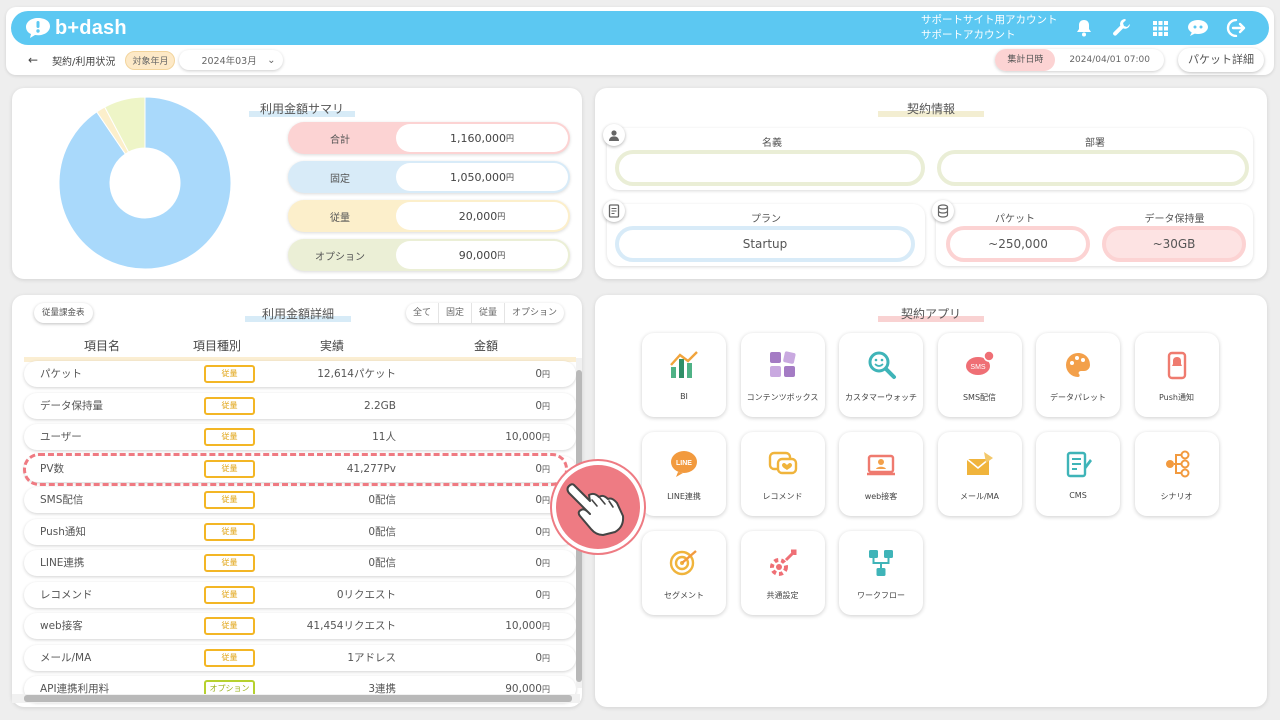 This screenshot has height=720, width=1280. Describe the element at coordinates (684, 463) in the screenshot. I see `svg-text: LINE` at that location.